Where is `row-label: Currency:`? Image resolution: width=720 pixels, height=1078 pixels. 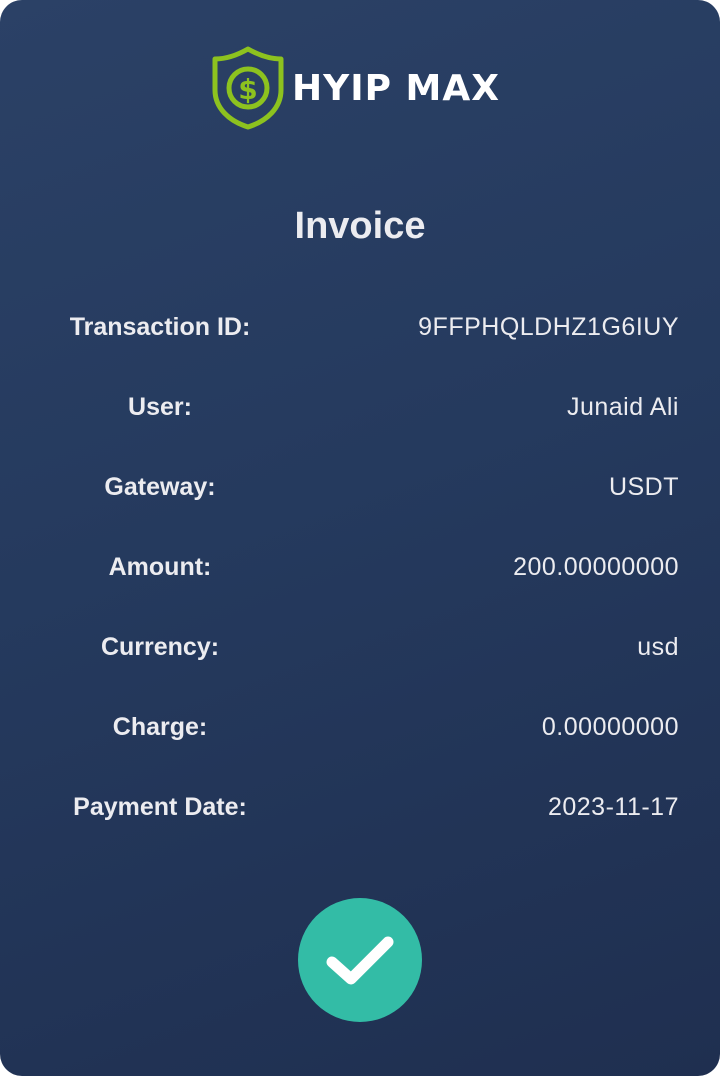
row-label: Currency: is located at coordinates (160, 647).